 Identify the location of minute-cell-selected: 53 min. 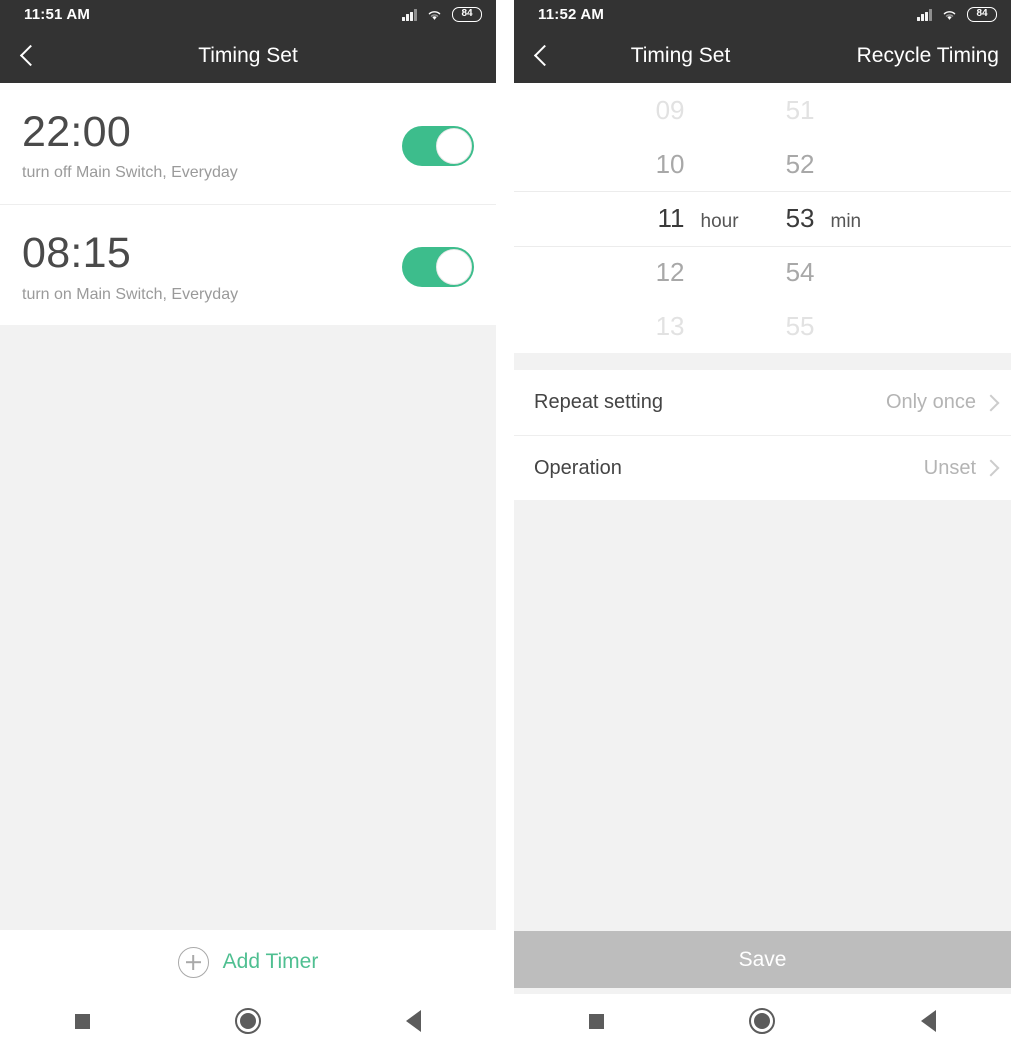
(828, 218).